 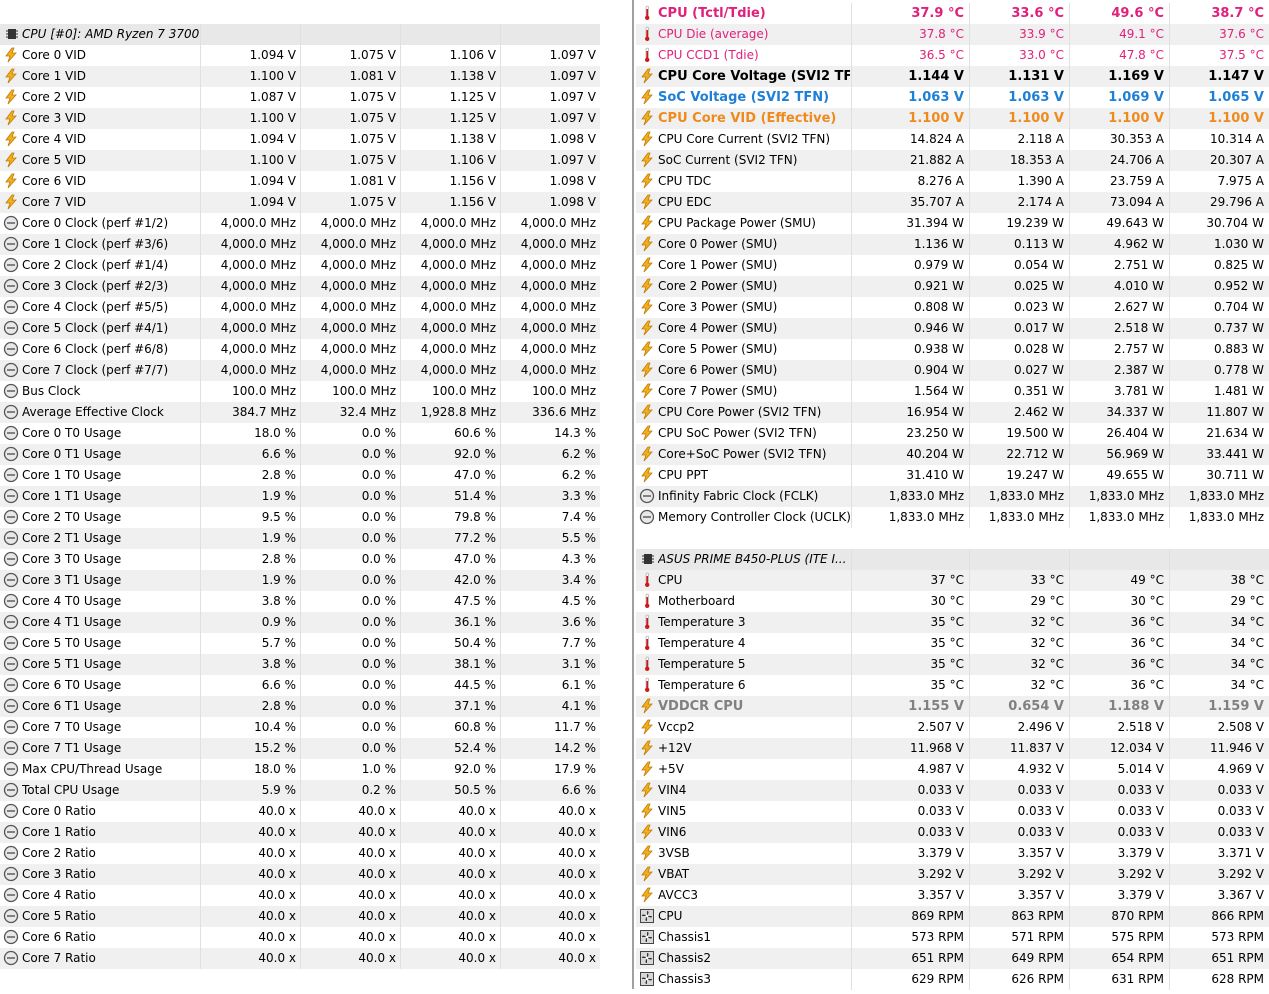 What do you see at coordinates (300, 97) in the screenshot?
I see `sensor-row: Core 2 VID 1.087 V 1.075 V 1.125 V 1.097 V` at bounding box center [300, 97].